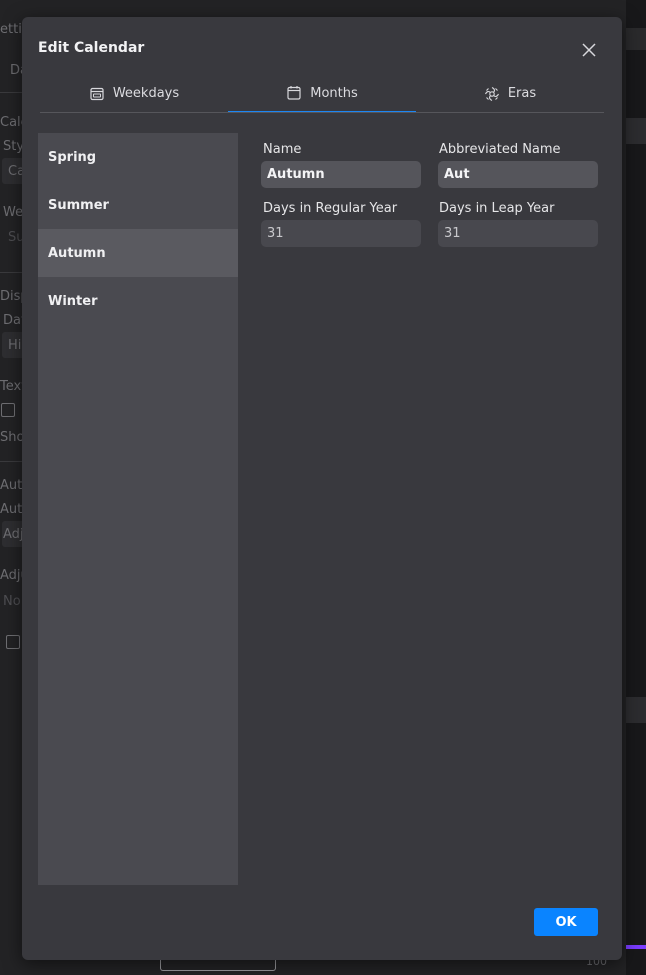 The height and width of the screenshot is (975, 646). I want to click on tab-weekdays-label: Weekdays, so click(146, 93).